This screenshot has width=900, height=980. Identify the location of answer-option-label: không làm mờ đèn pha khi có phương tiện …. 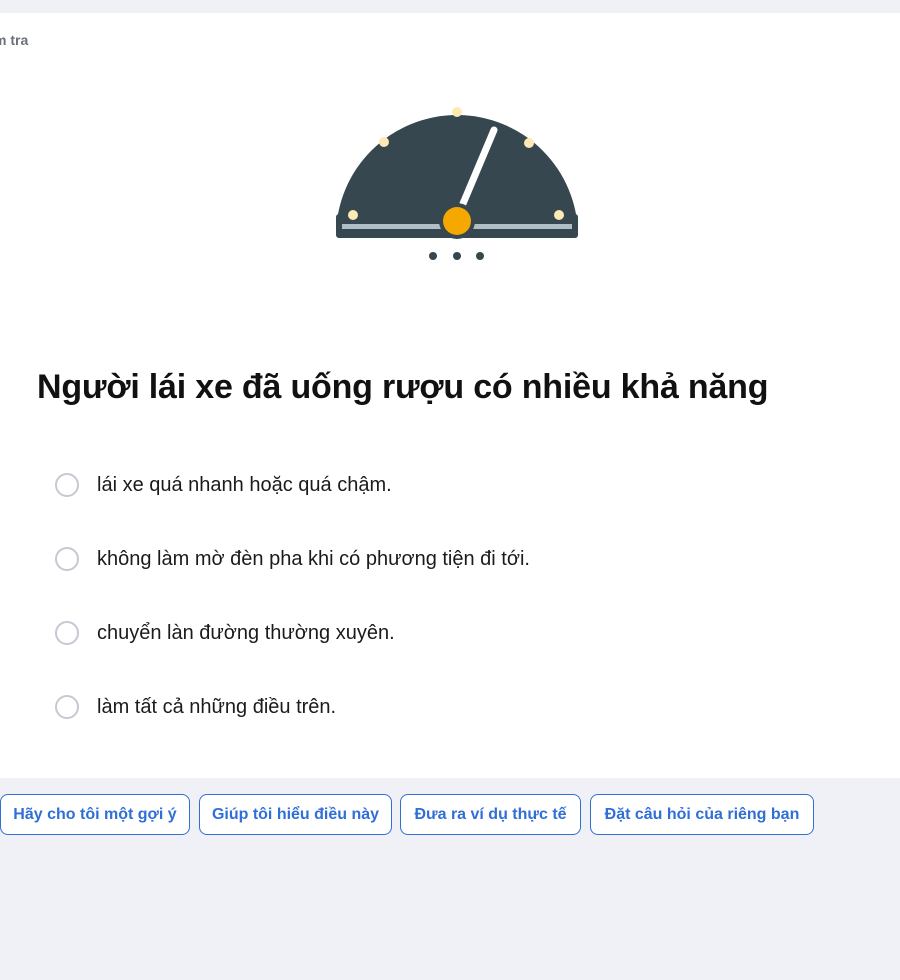
(313, 558).